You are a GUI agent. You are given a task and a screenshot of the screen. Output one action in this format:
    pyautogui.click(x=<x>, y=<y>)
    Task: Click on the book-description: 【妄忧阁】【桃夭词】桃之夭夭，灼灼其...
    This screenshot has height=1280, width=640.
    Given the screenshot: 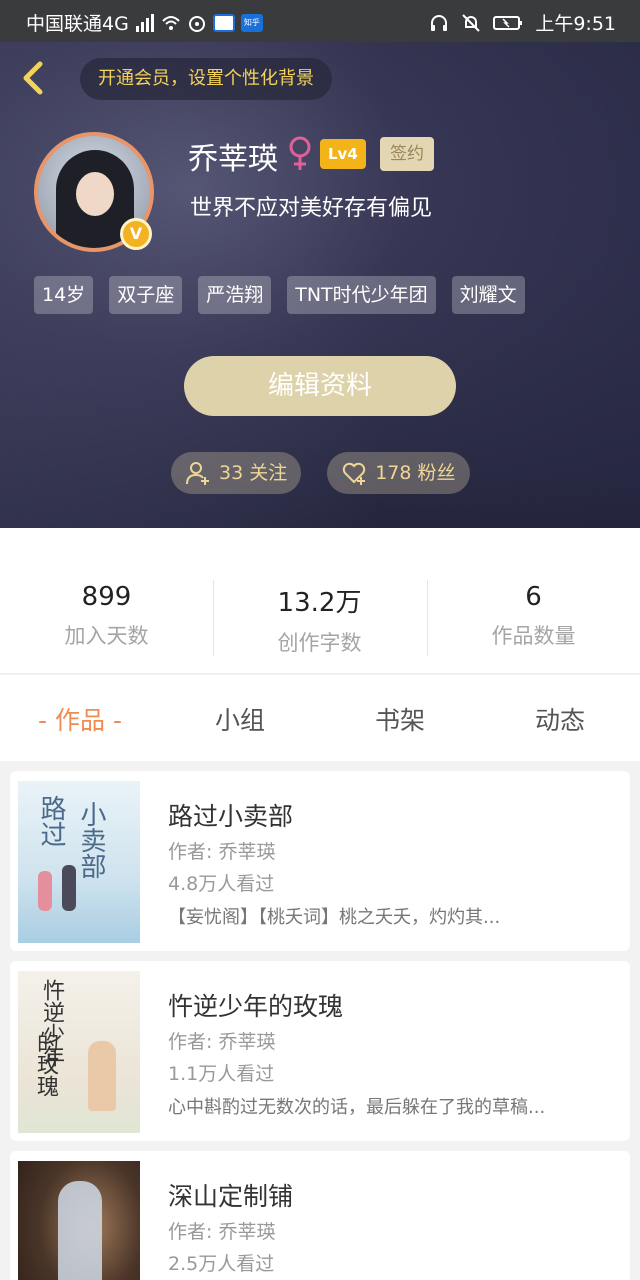 What is the action you would take?
    pyautogui.click(x=334, y=917)
    